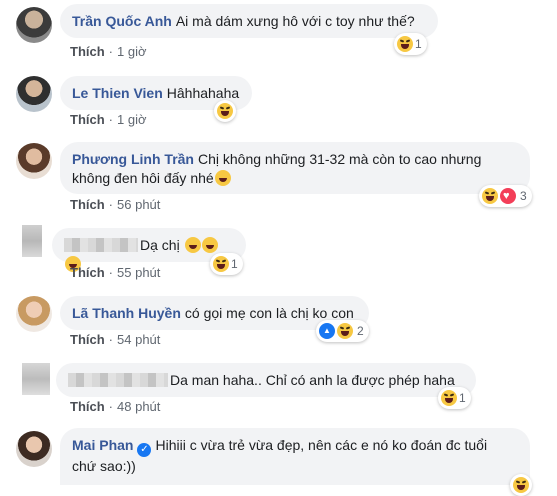 This screenshot has width=557, height=496. I want to click on author-name: Le Thien Vien, so click(117, 93).